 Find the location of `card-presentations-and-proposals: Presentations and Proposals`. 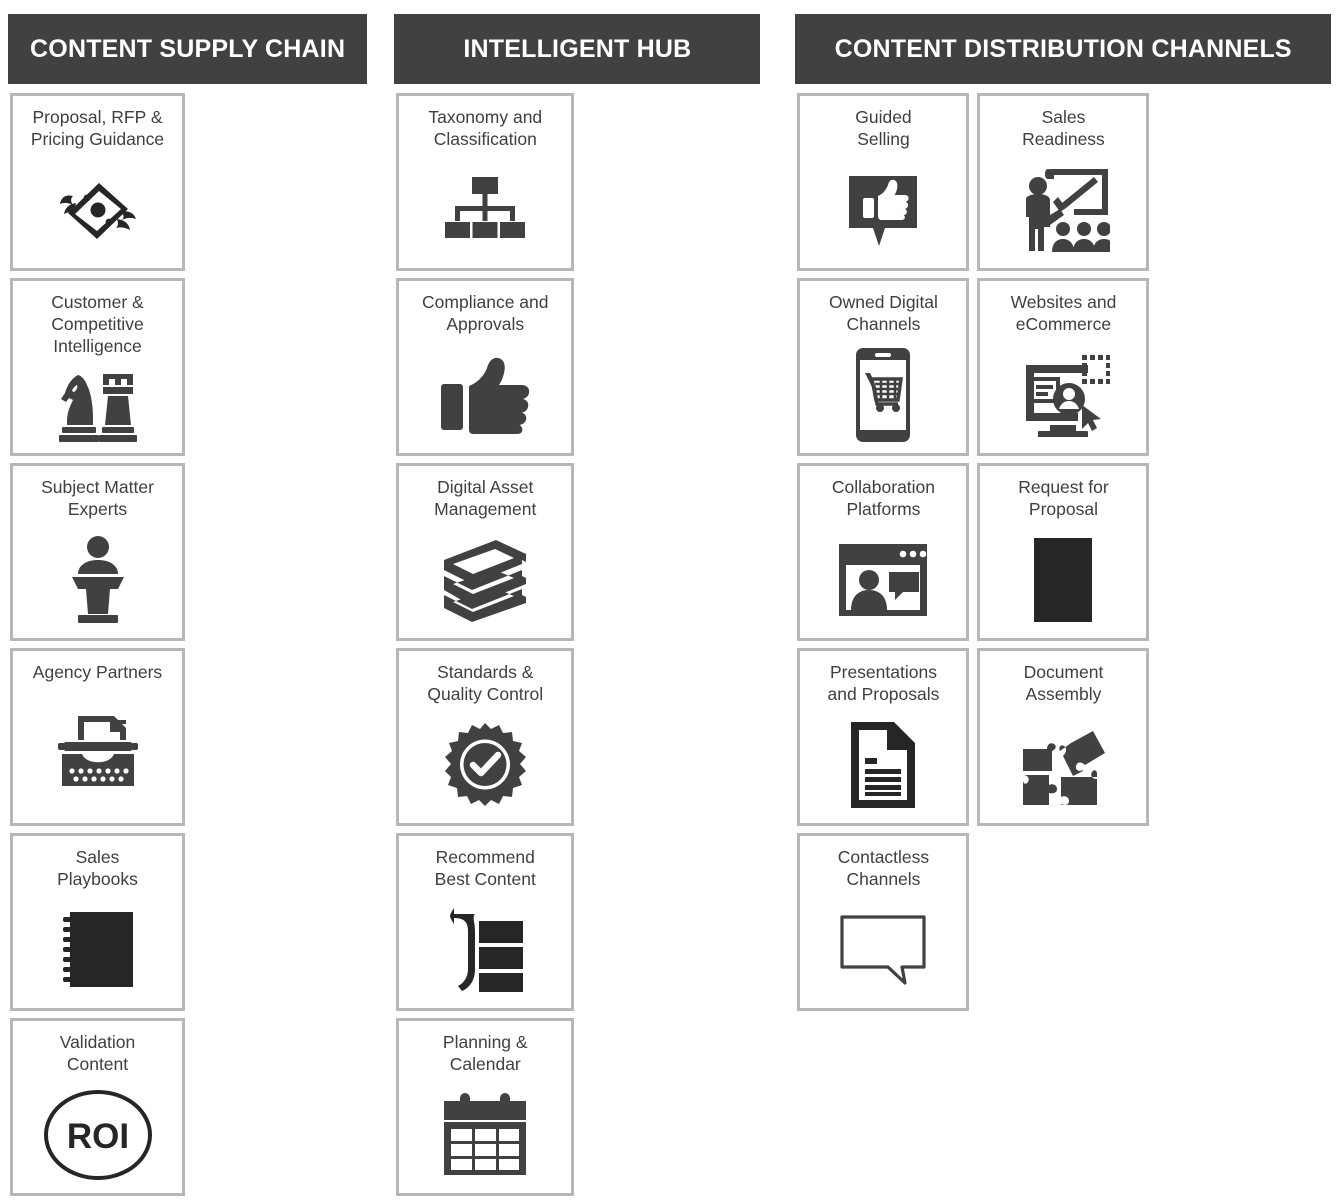

card-presentations-and-proposals: Presentations and Proposals is located at coordinates (883, 737).